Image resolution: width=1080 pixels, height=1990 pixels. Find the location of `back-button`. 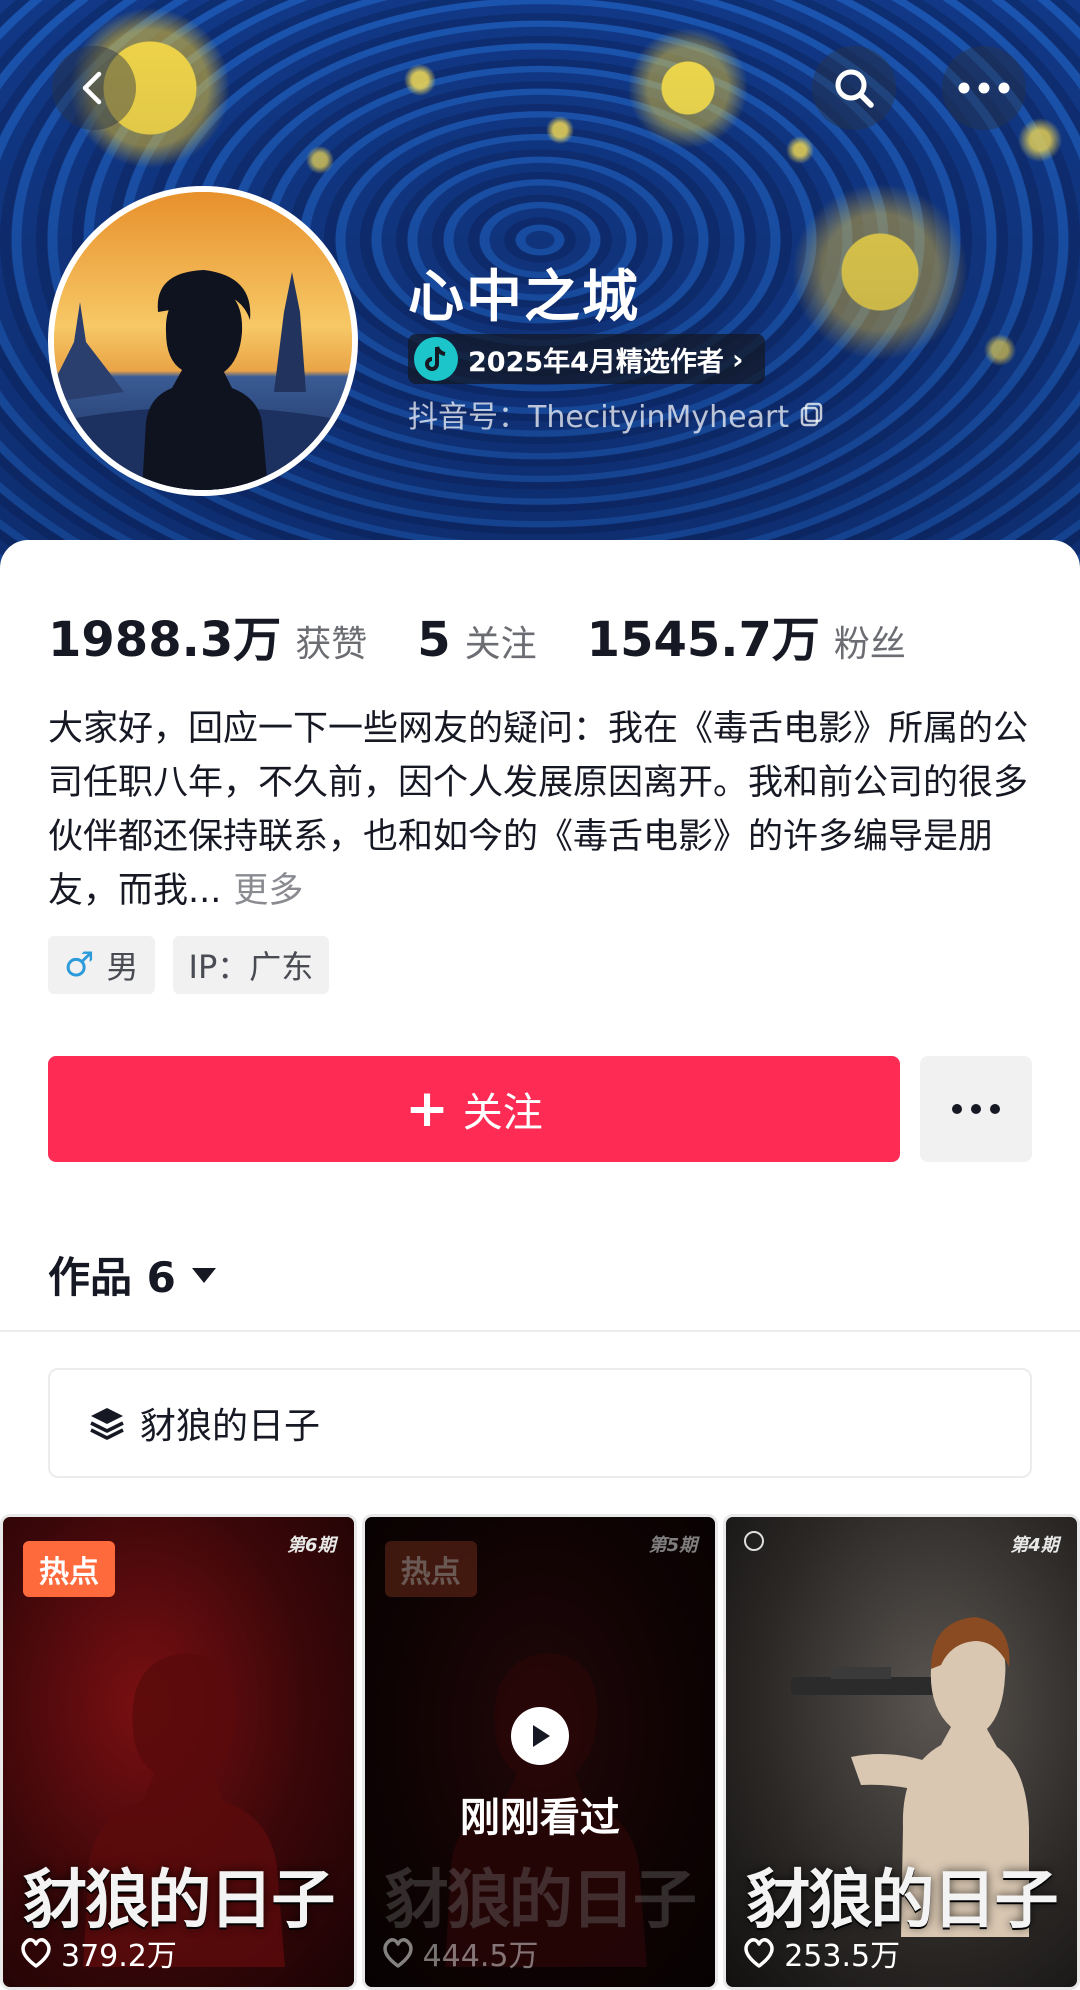

back-button is located at coordinates (94, 88).